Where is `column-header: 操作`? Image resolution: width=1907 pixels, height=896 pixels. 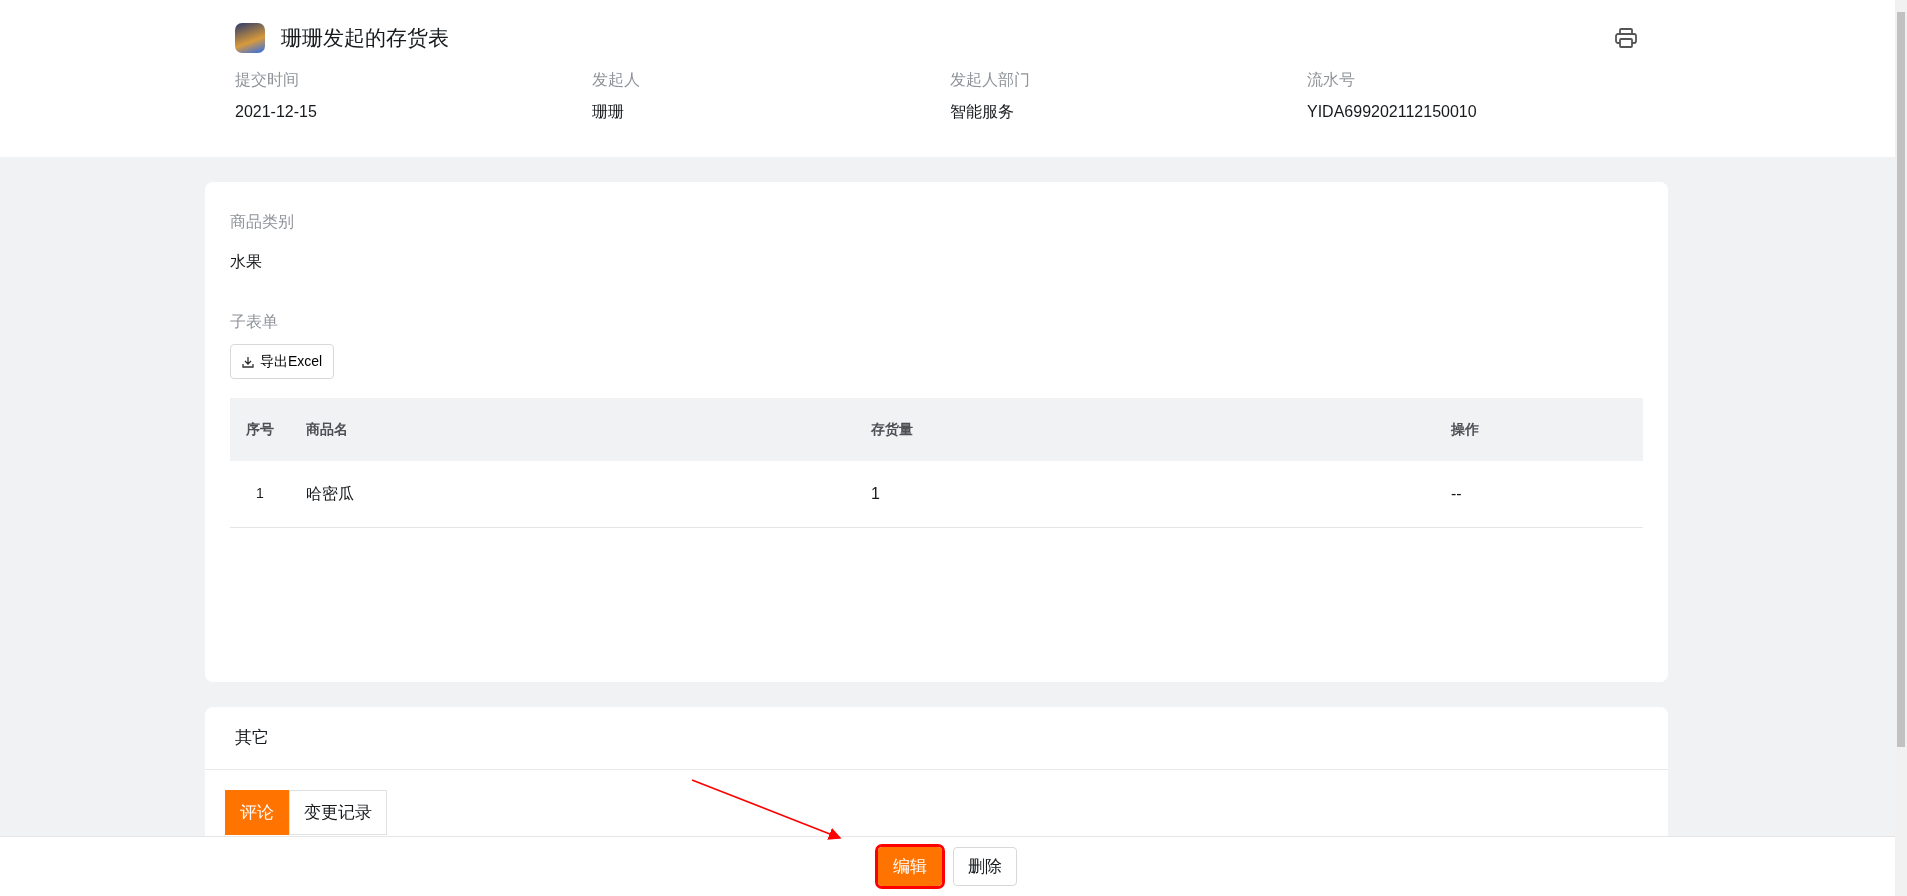 column-header: 操作 is located at coordinates (1546, 429).